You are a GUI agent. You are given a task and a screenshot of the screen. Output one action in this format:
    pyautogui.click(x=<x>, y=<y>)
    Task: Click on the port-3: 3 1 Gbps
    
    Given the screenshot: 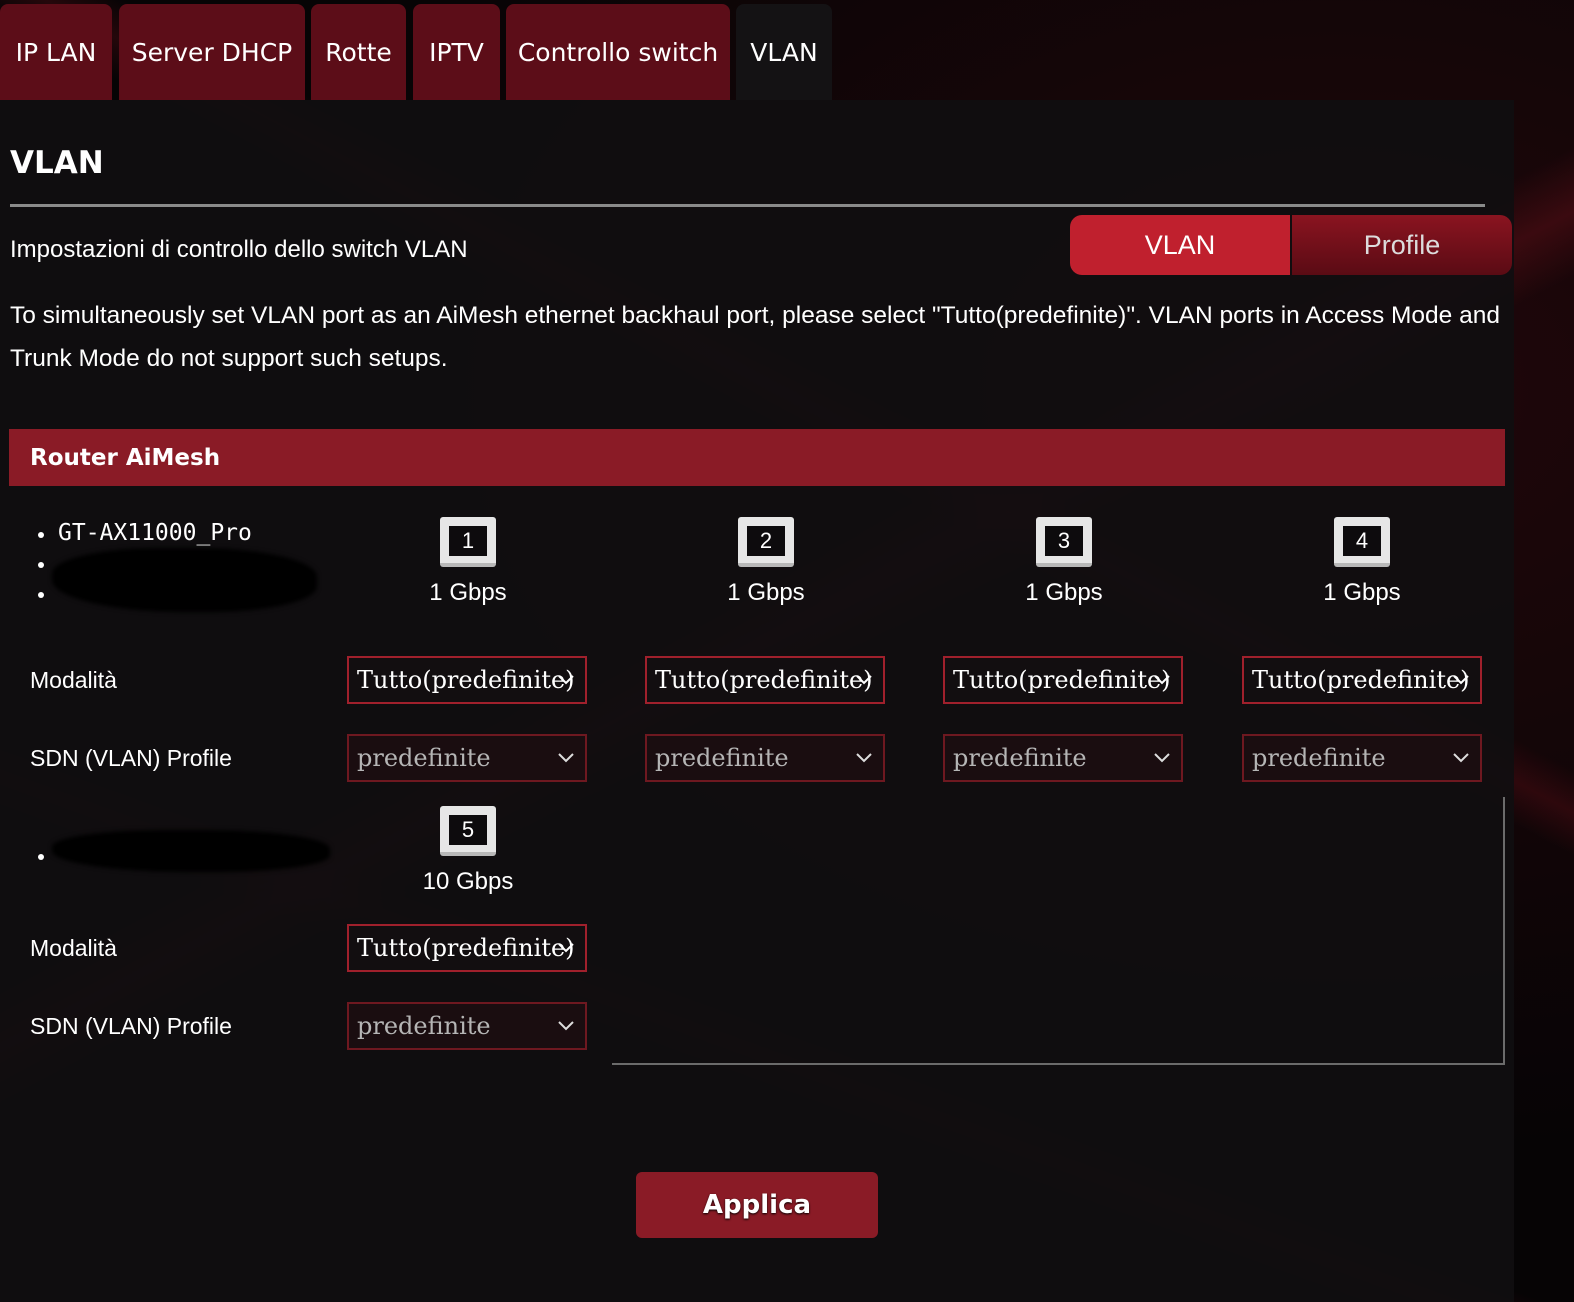 What is the action you would take?
    pyautogui.click(x=1064, y=562)
    